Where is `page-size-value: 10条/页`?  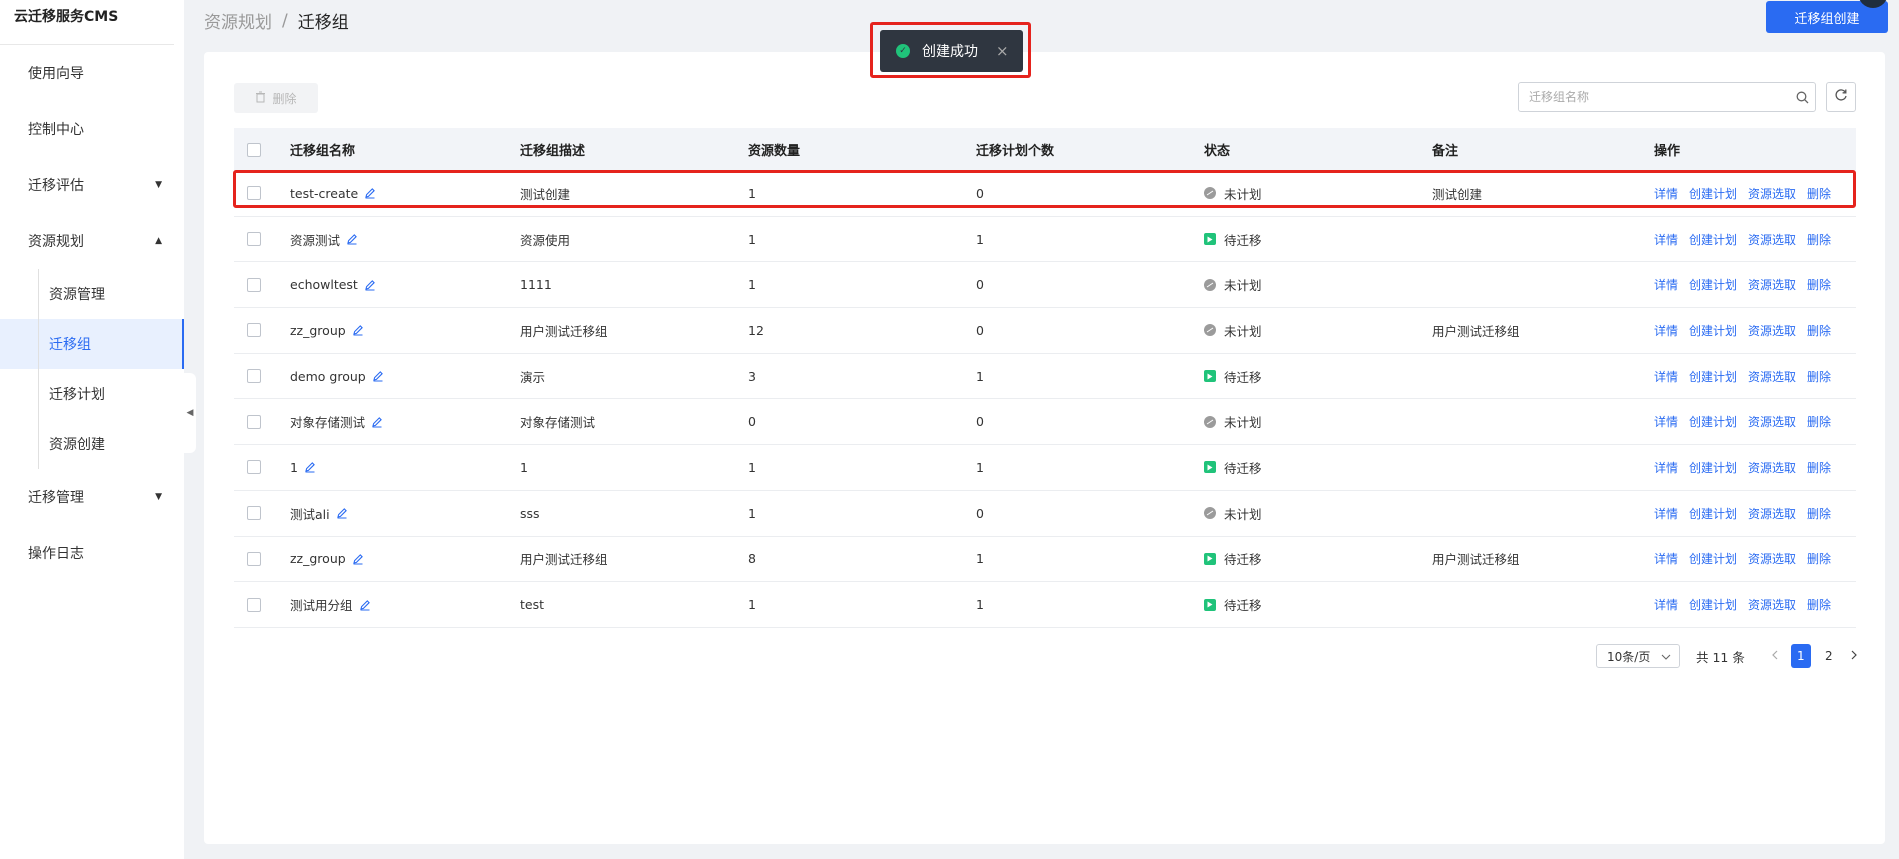
page-size-value: 10条/页 is located at coordinates (1629, 656).